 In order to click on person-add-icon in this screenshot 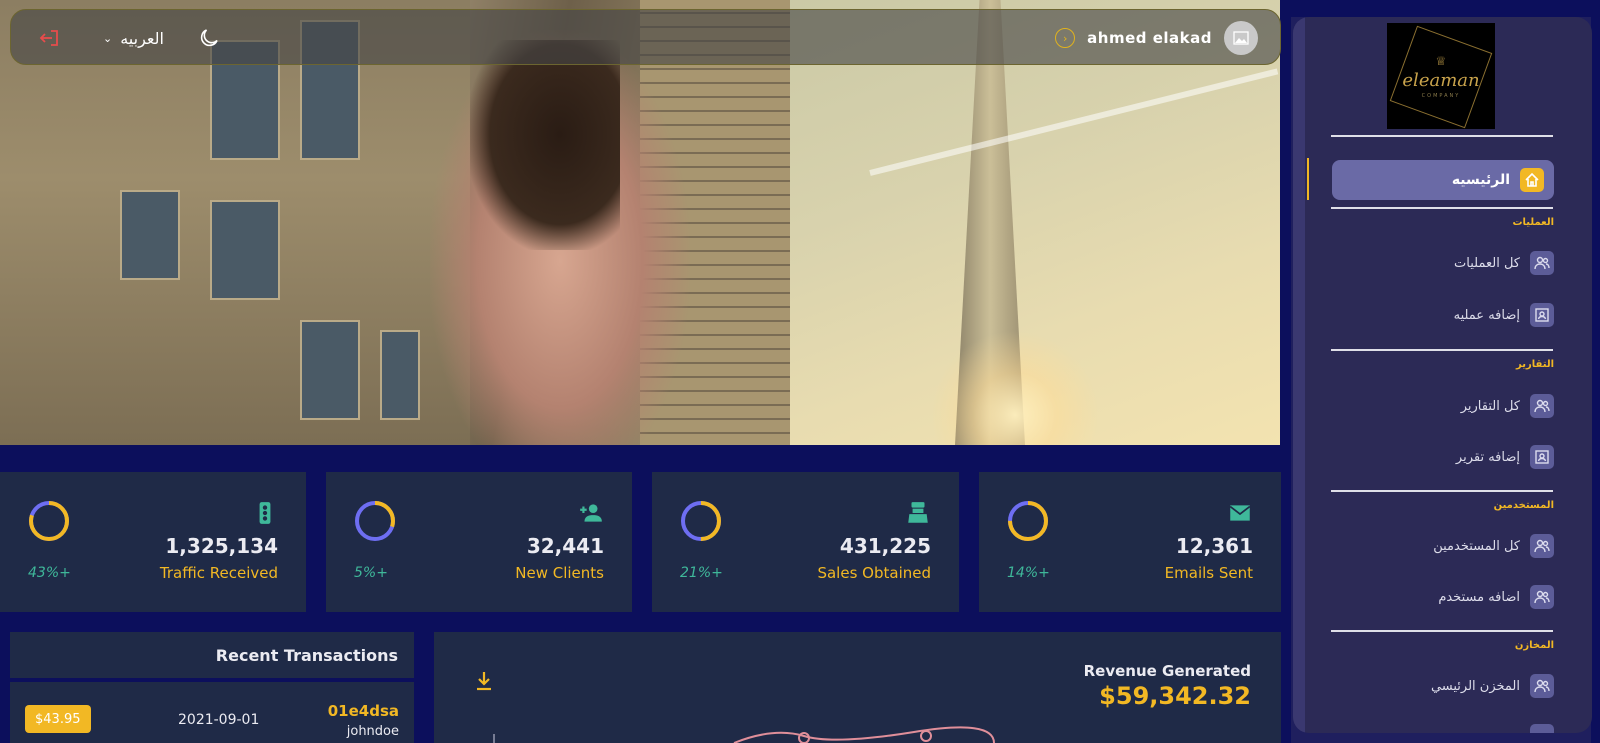, I will do `click(591, 513)`.